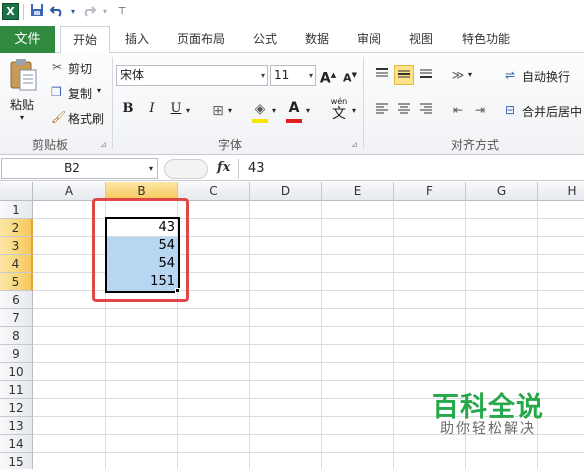 Image resolution: width=584 pixels, height=469 pixels. What do you see at coordinates (488, 429) in the screenshot?
I see `watermark-subtitle: 助你轻松解决` at bounding box center [488, 429].